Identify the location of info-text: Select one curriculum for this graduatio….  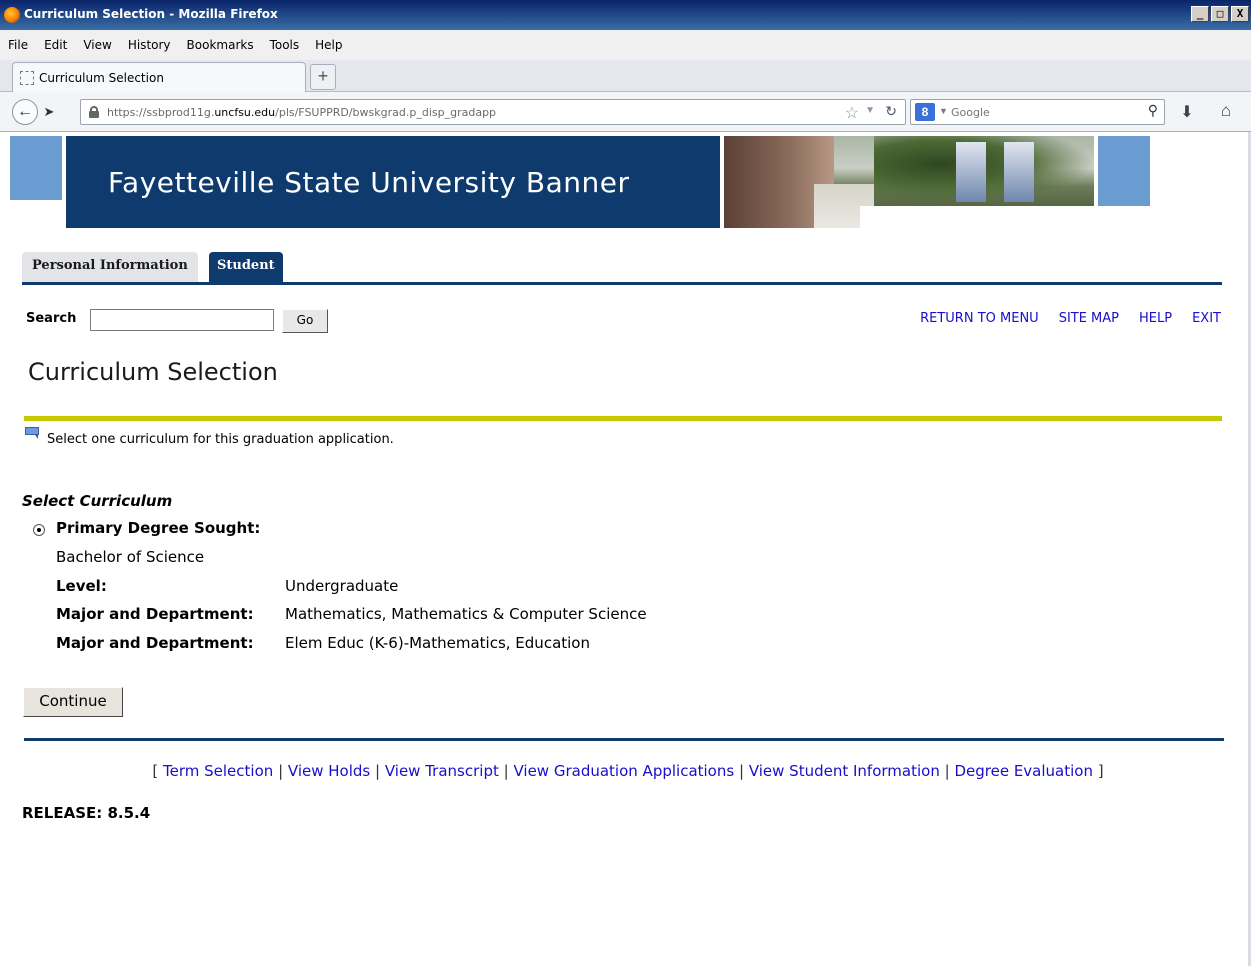
(220, 439).